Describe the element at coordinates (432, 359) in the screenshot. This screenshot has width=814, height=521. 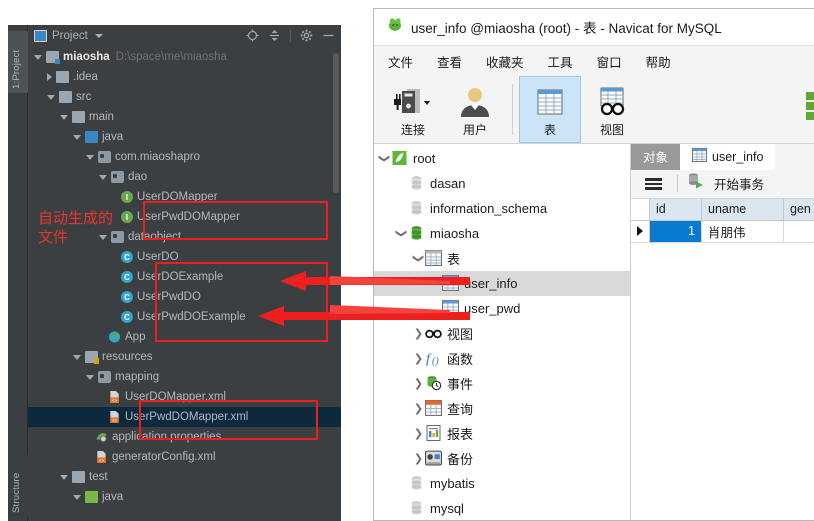
I see `functions-icon: f()` at that location.